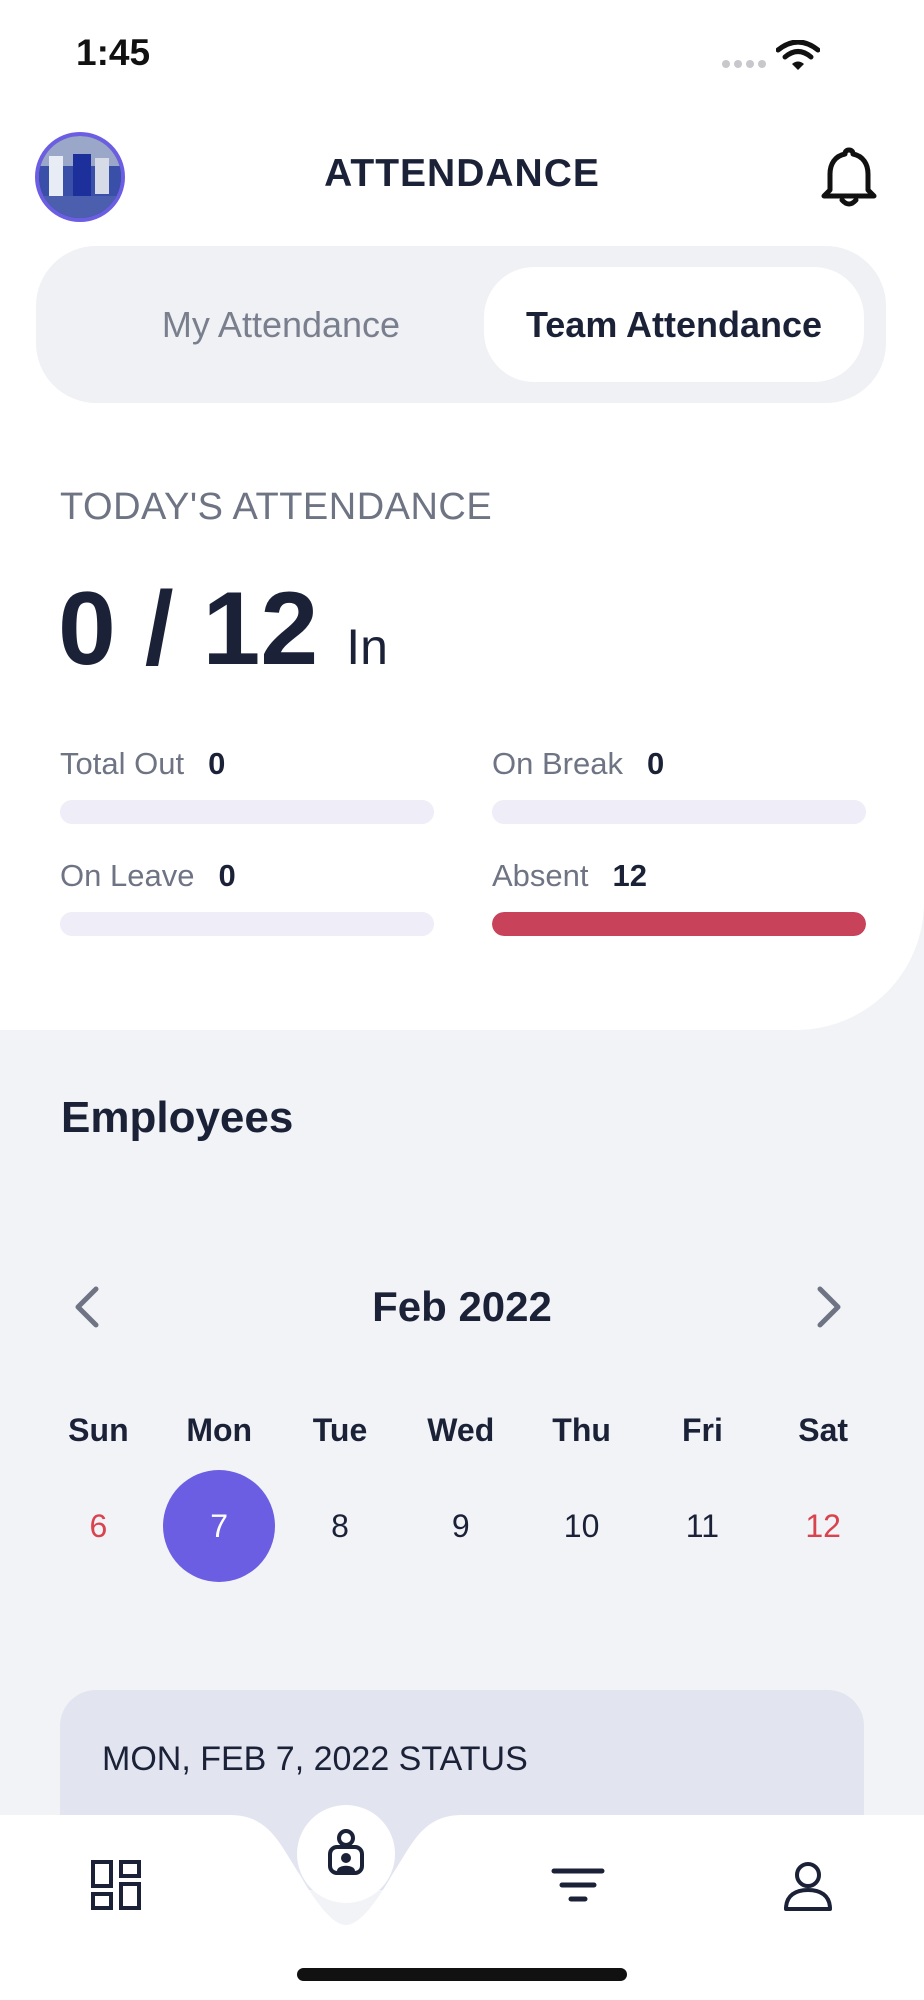  I want to click on metric-absent: Absent 12, so click(679, 897).